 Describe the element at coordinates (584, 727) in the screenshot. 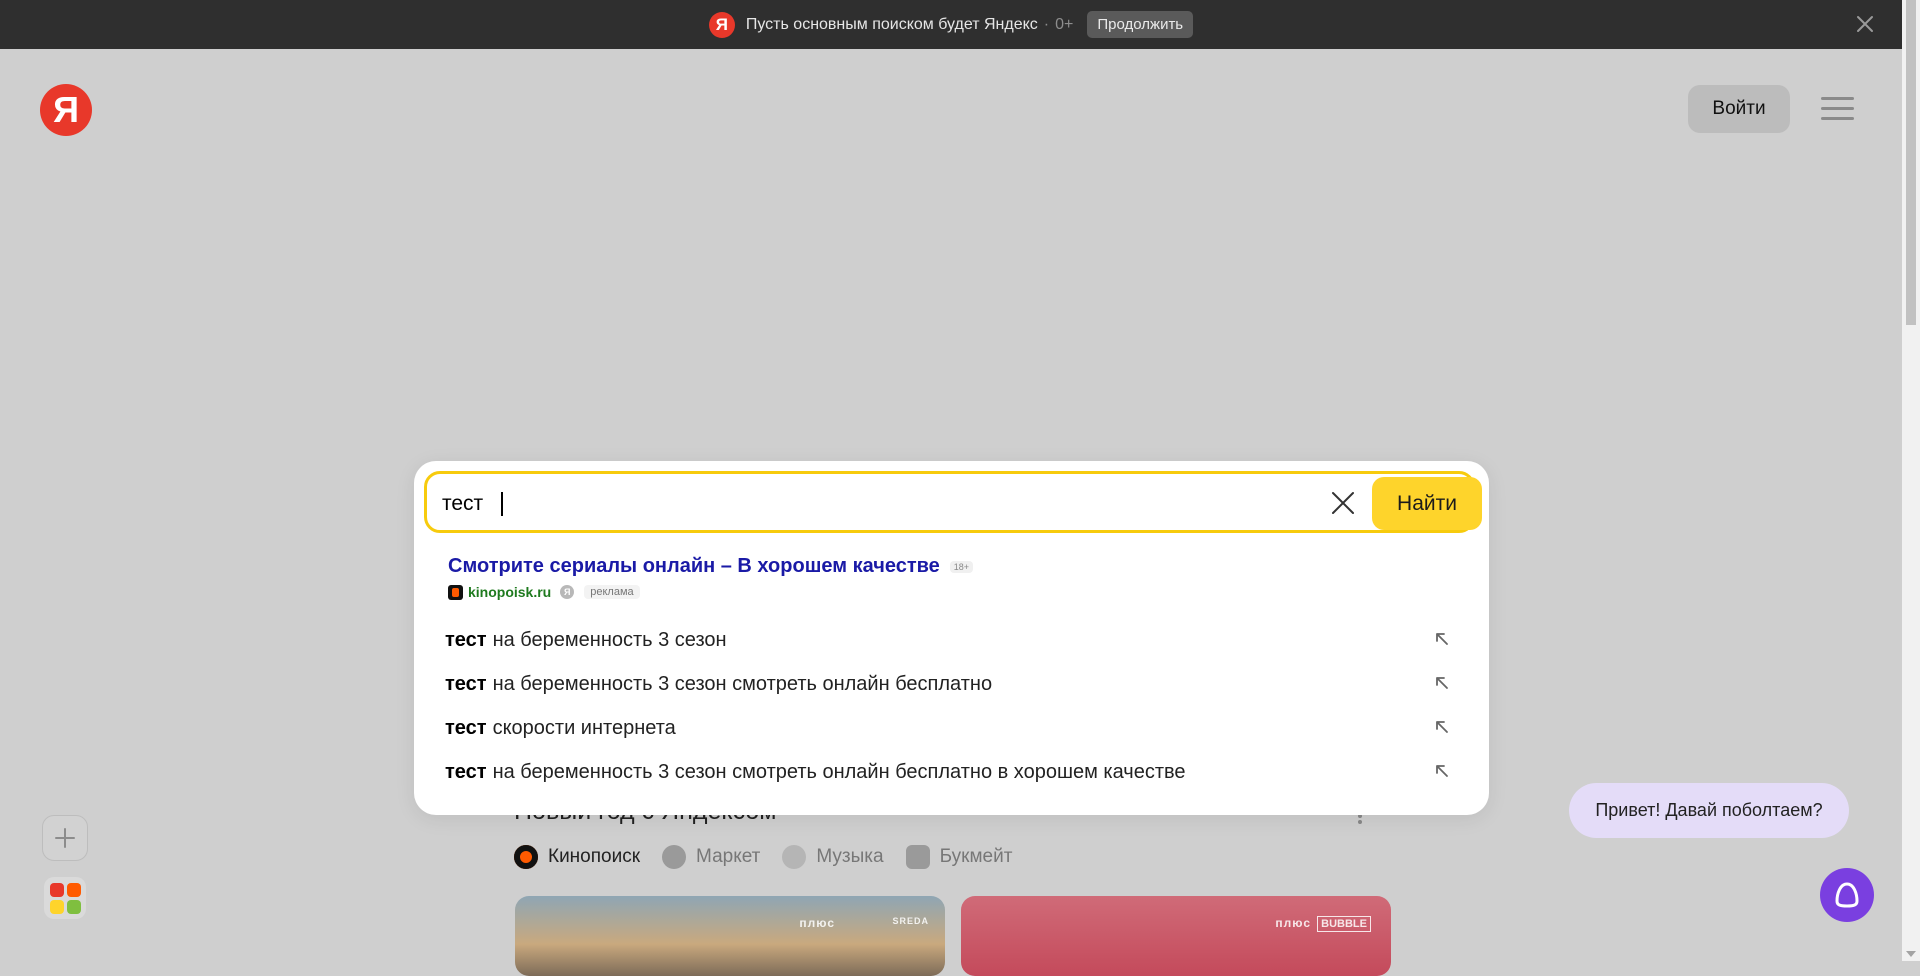

I see `suggestion-rest: скорости интернета` at that location.